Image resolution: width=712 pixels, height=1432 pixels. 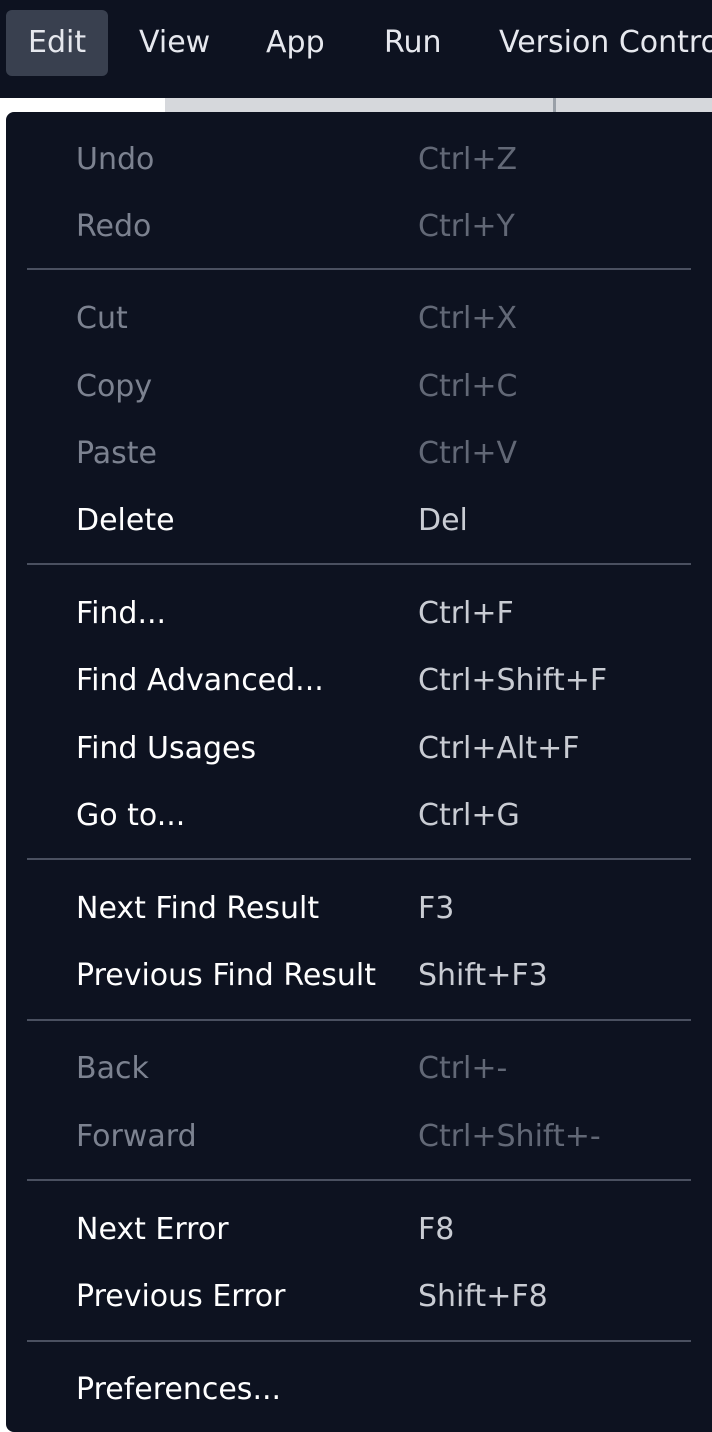 What do you see at coordinates (436, 908) in the screenshot?
I see `menu-item-shortcut: F3` at bounding box center [436, 908].